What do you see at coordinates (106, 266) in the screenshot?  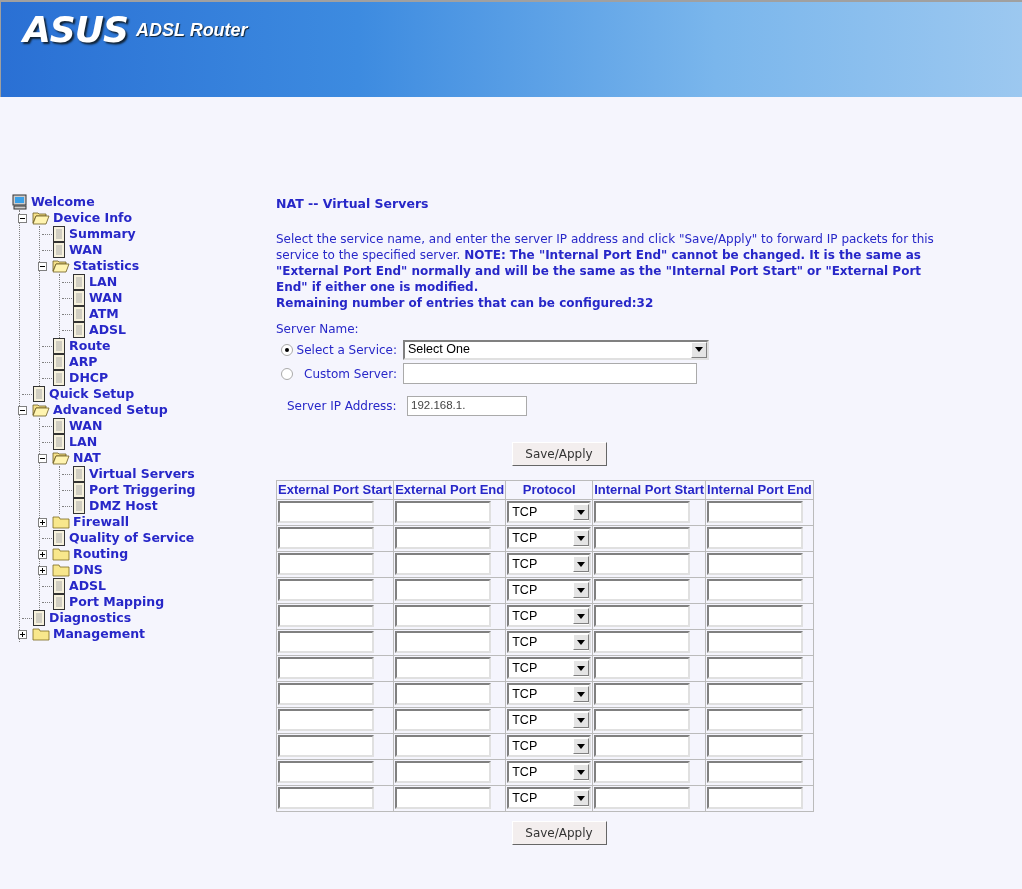 I see `tree-item-link: Statistics` at bounding box center [106, 266].